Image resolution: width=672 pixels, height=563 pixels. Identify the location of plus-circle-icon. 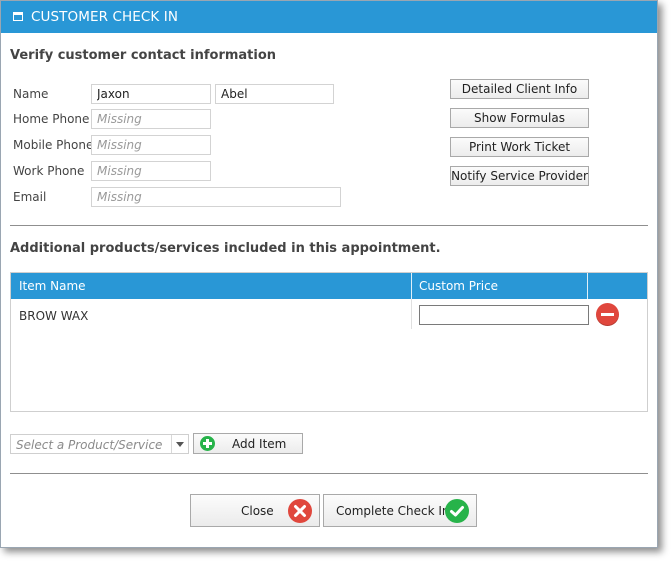
(207, 443).